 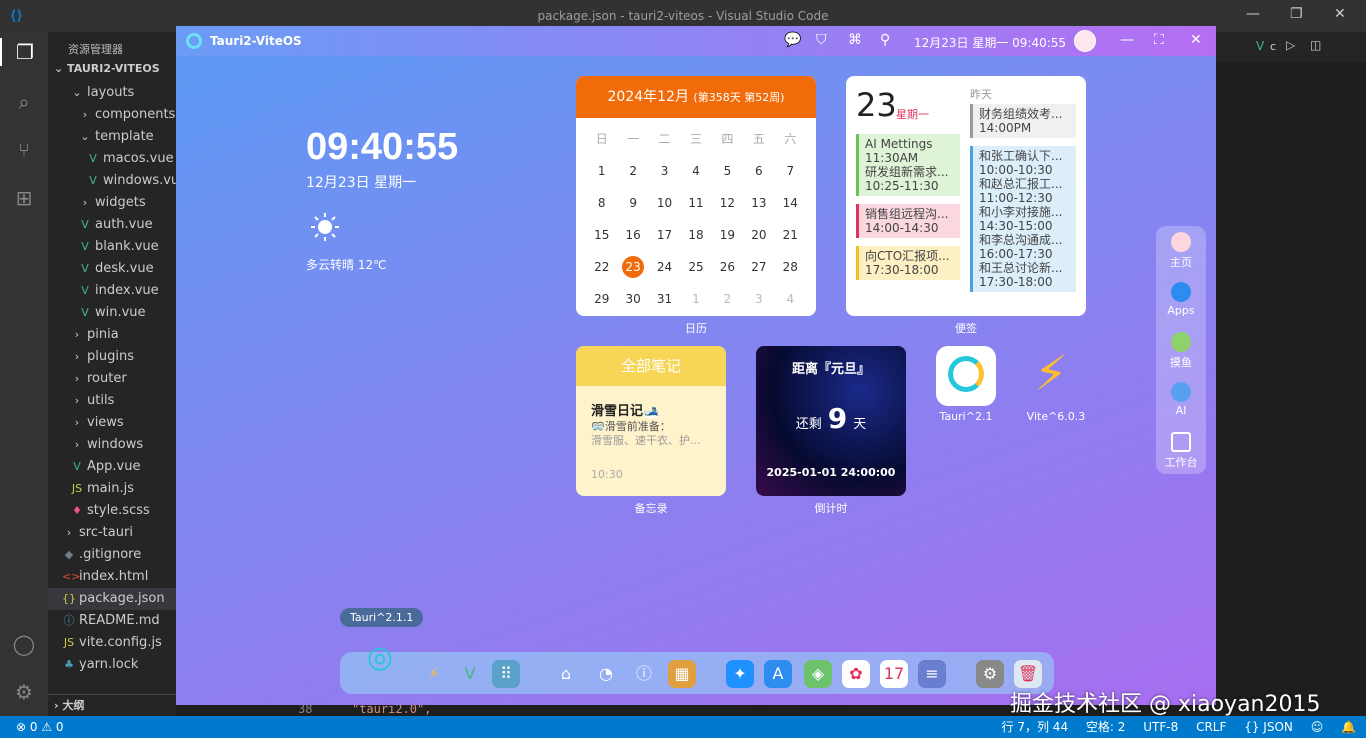 What do you see at coordinates (1296, 14) in the screenshot?
I see `restore-icon: ❐` at bounding box center [1296, 14].